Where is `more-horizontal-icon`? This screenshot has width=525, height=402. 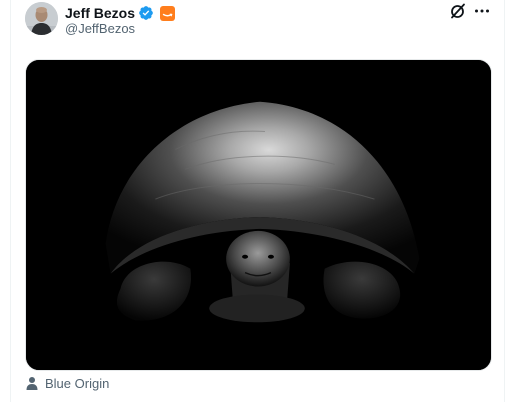 more-horizontal-icon is located at coordinates (482, 11).